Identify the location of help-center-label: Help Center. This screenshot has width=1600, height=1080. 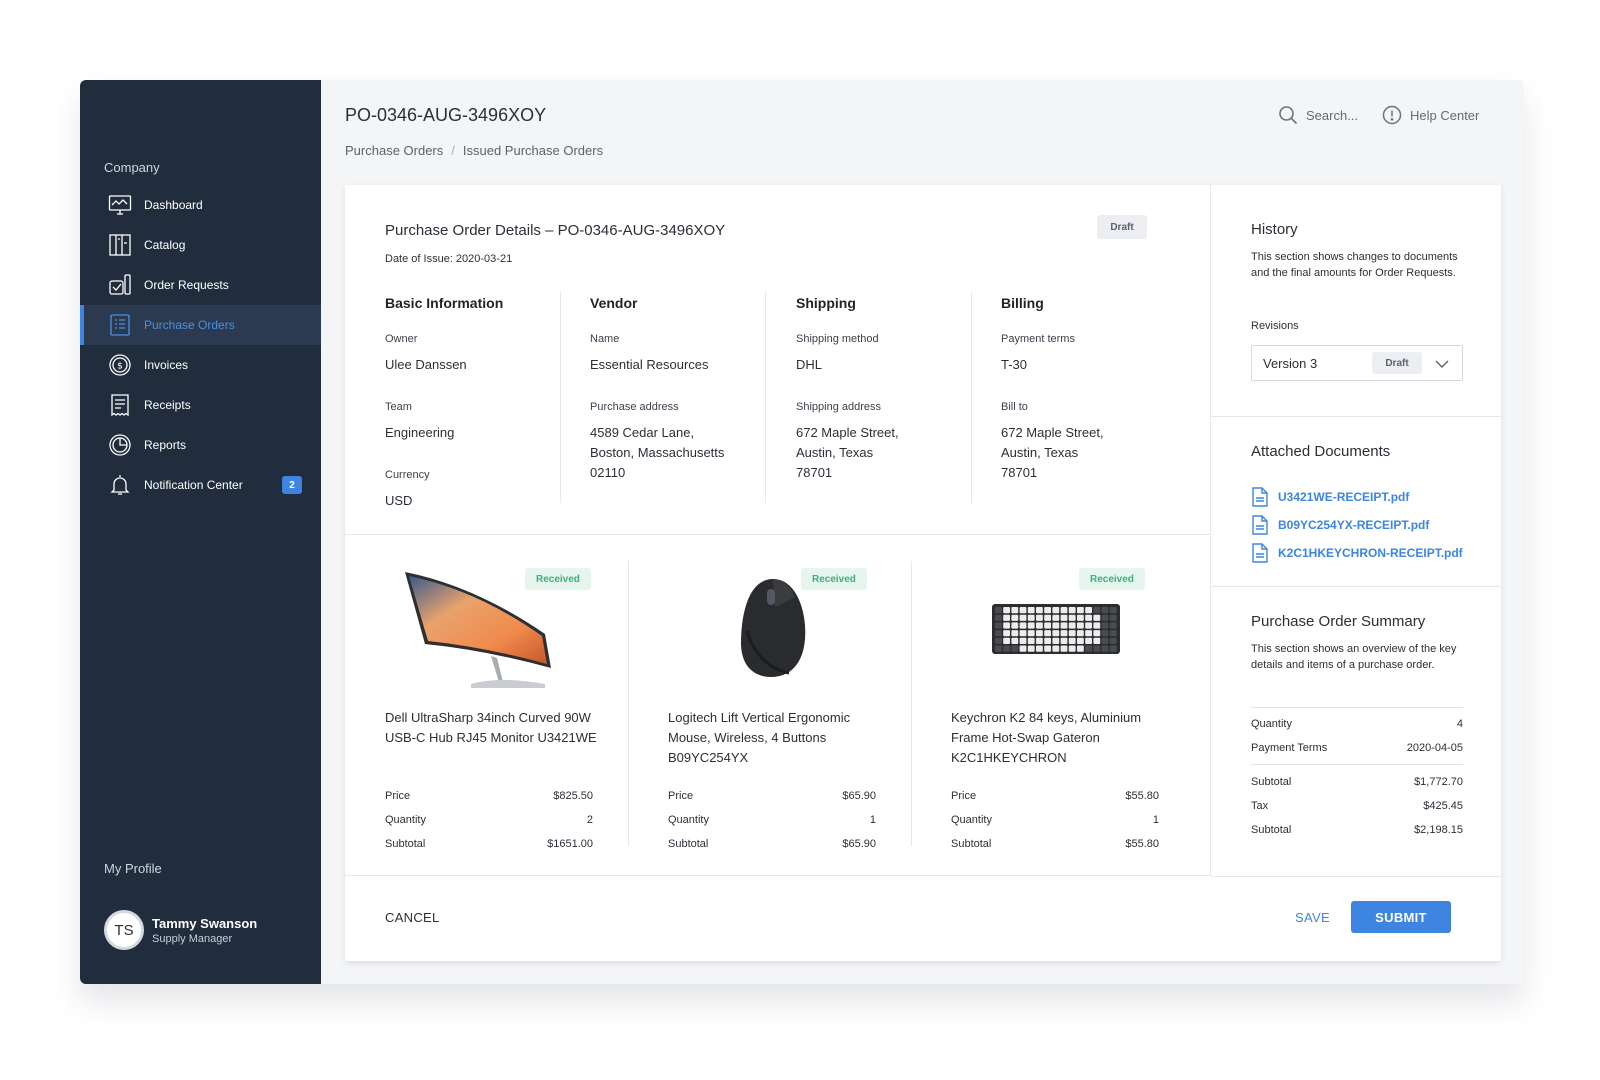
(1445, 115).